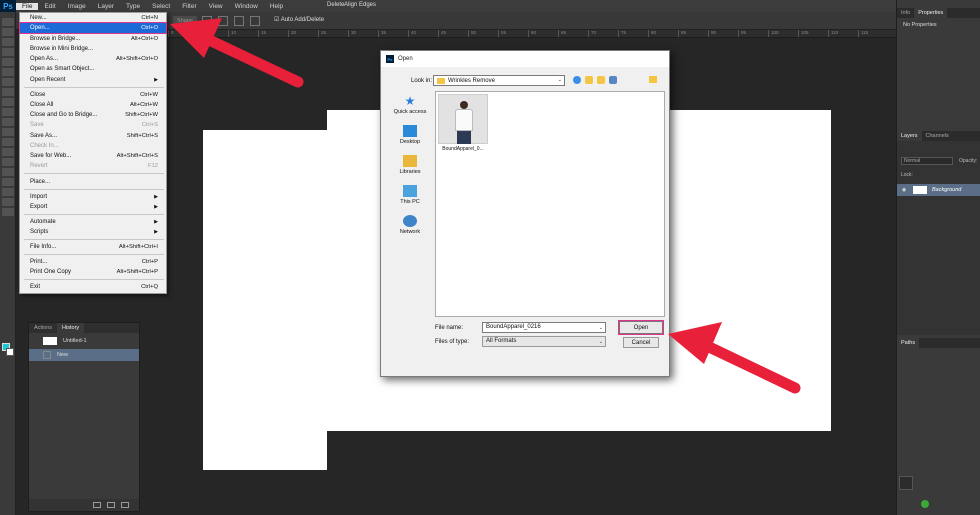 The height and width of the screenshot is (515, 980). I want to click on pen-tool-icon, so click(8, 162).